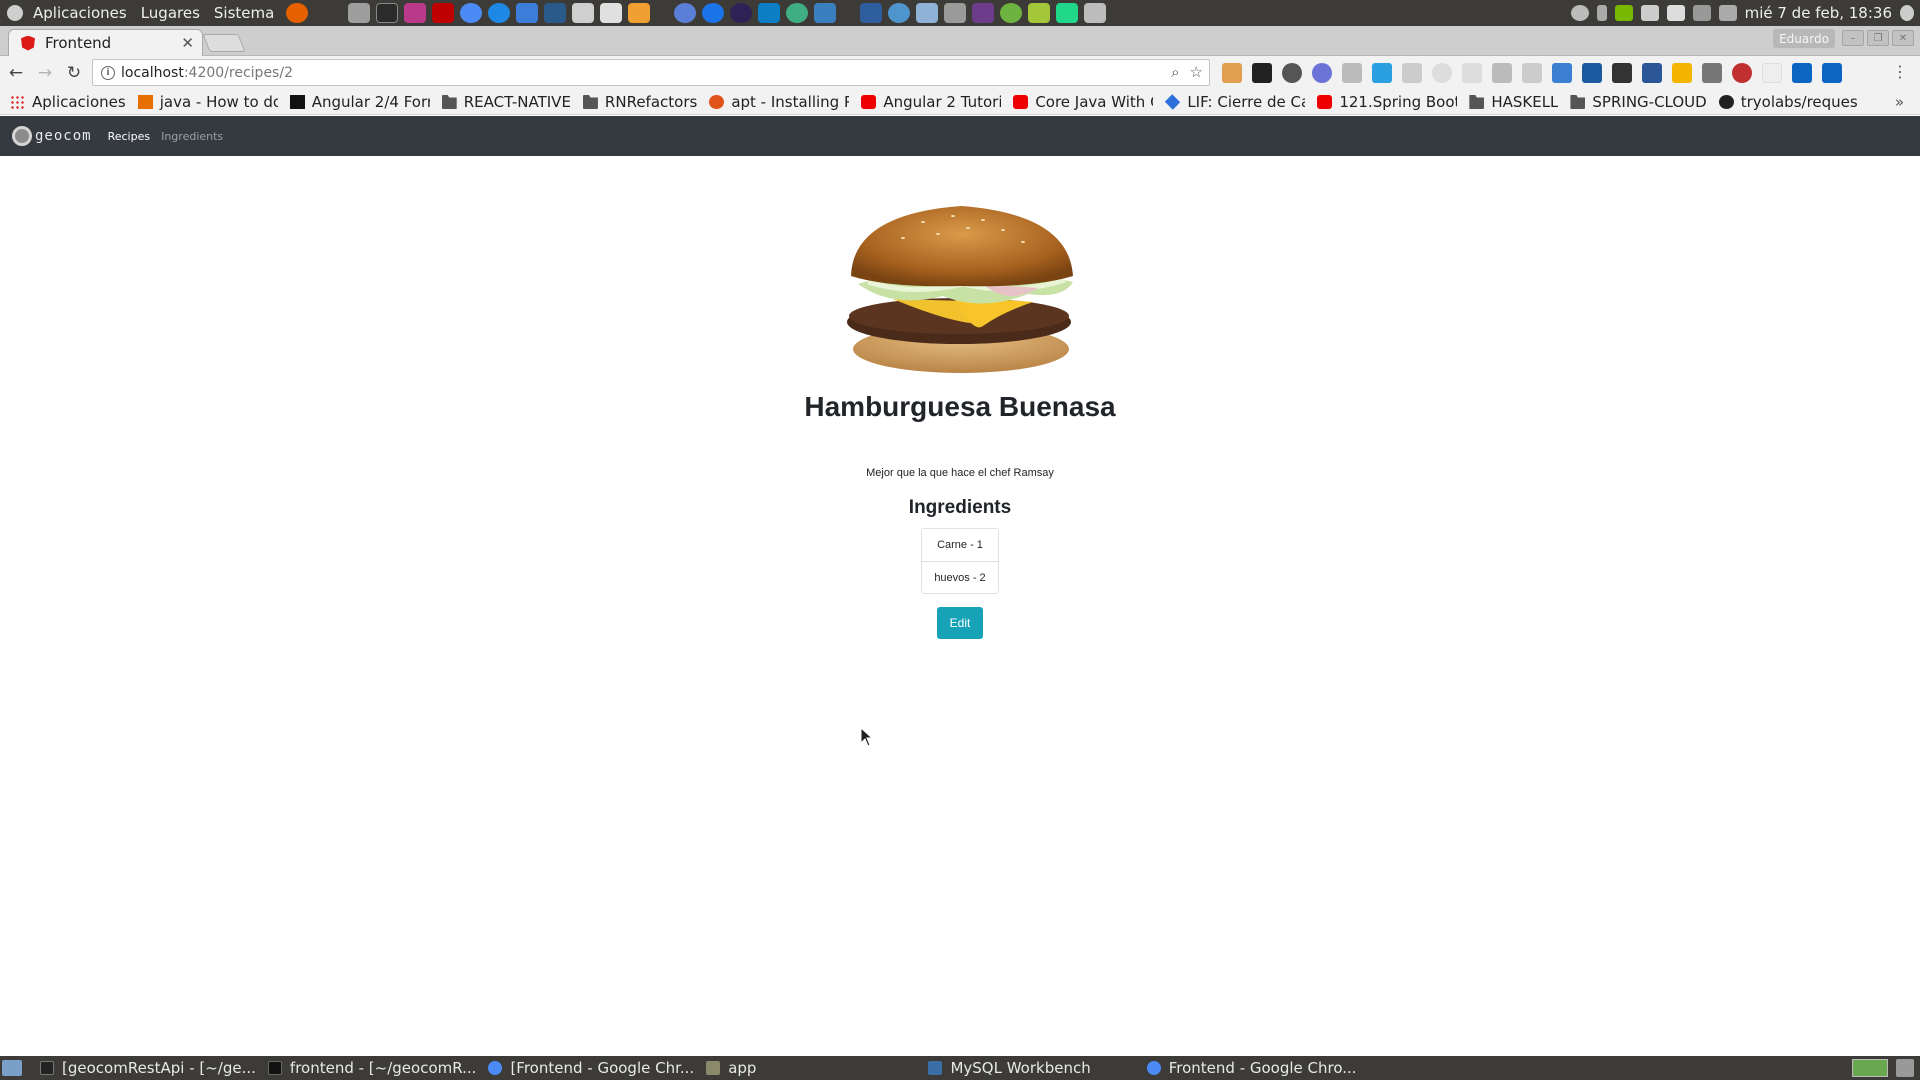  I want to click on monitor-launcher-icon, so click(825, 13).